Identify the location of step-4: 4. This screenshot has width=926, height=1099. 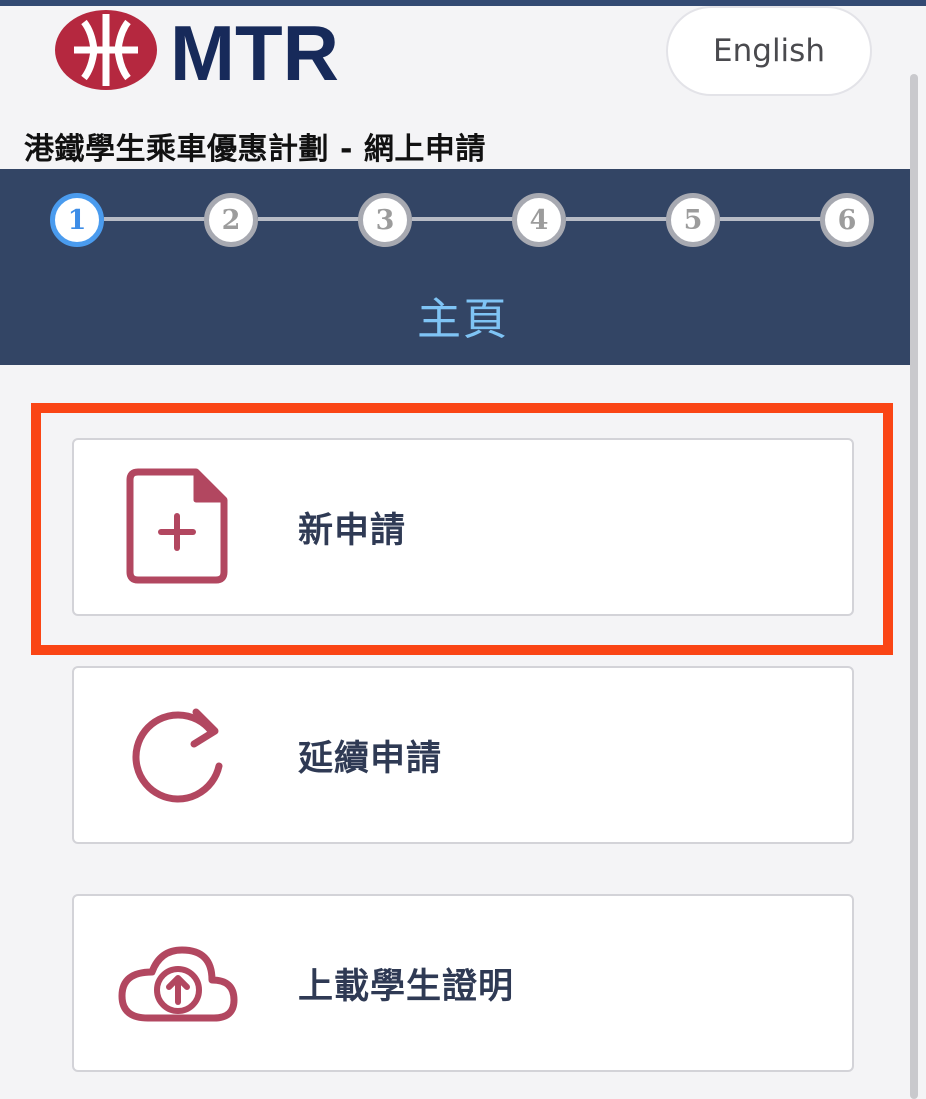
(539, 220).